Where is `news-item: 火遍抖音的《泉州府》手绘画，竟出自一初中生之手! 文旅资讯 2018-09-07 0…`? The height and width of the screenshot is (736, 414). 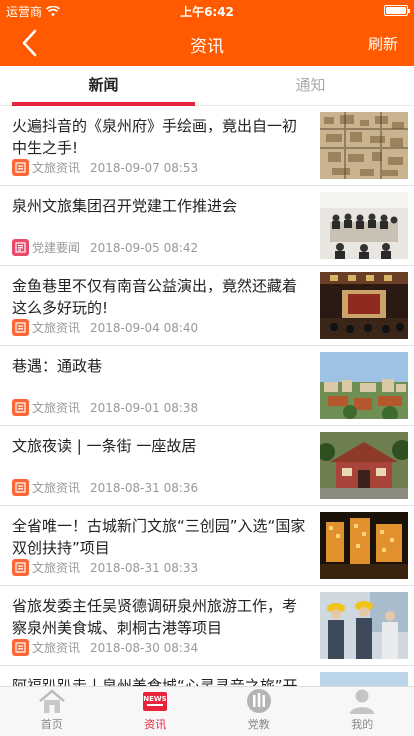
news-item: 火遍抖音的《泉州府》手绘画，竟出自一初中生之手! 文旅资讯 2018-09-07 0… is located at coordinates (207, 146).